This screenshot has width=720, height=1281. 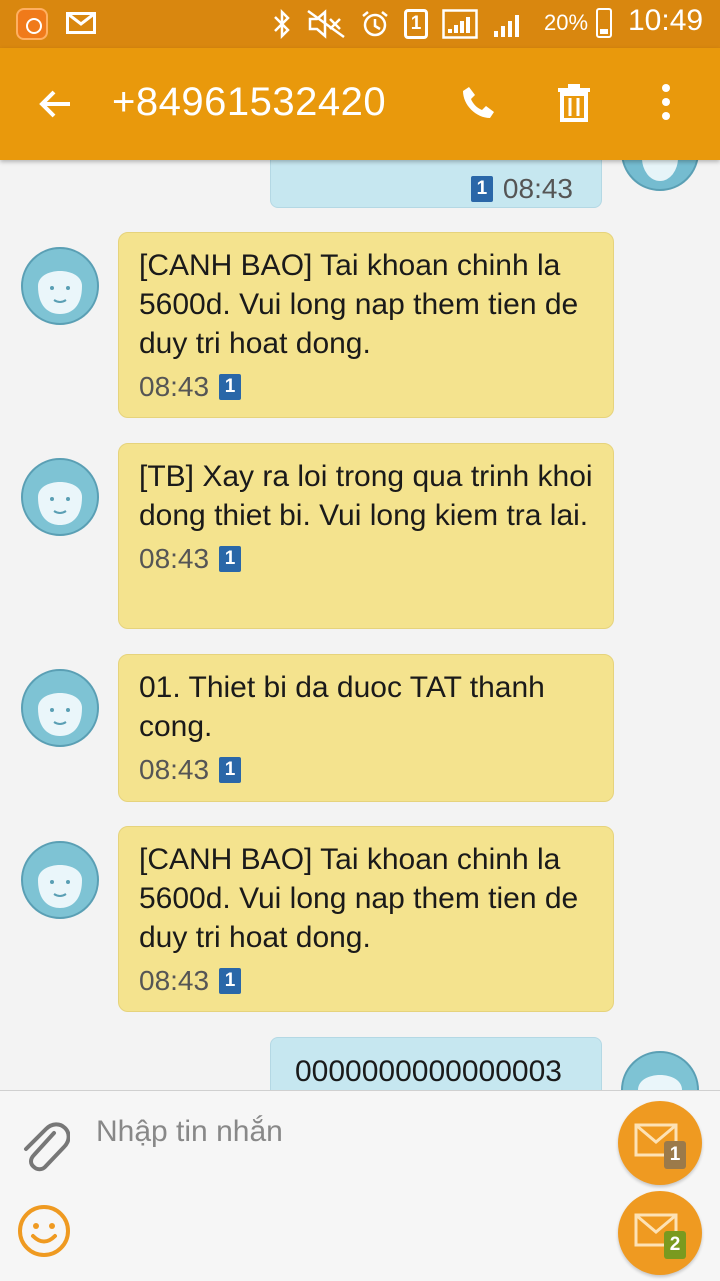 I want to click on message-composer: Nhập tin nhắn 1 2, so click(x=360, y=1185).